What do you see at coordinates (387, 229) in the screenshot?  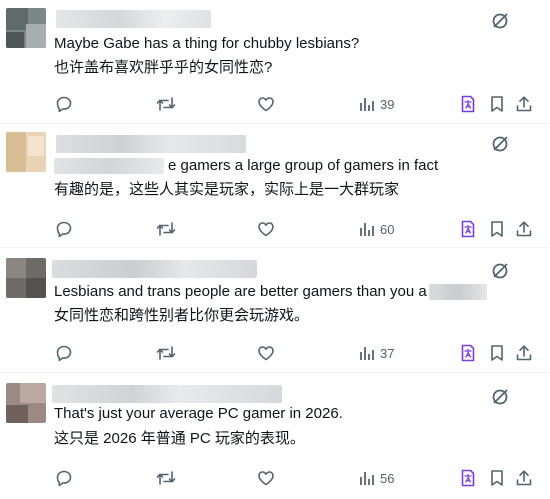 I see `view-count: 60` at bounding box center [387, 229].